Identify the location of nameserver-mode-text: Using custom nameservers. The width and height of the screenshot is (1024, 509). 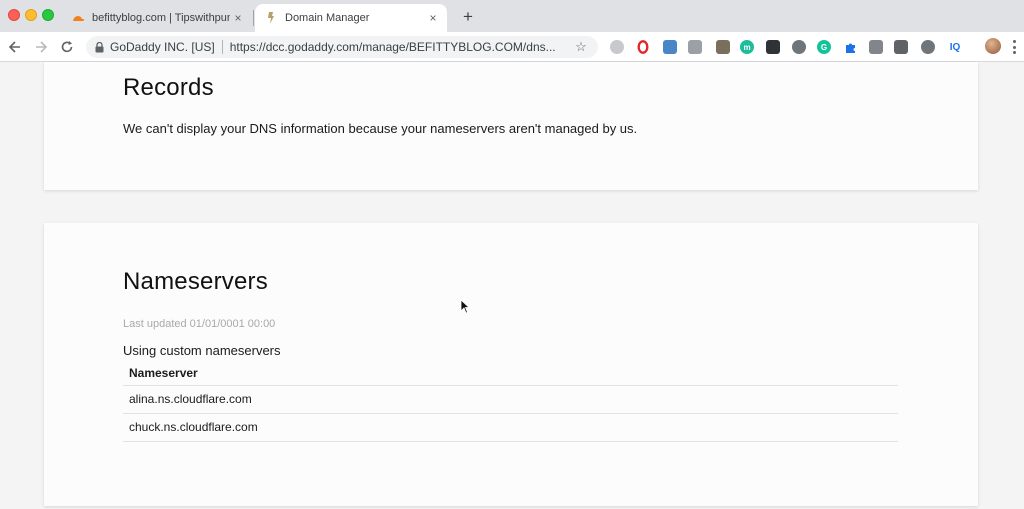
(202, 350).